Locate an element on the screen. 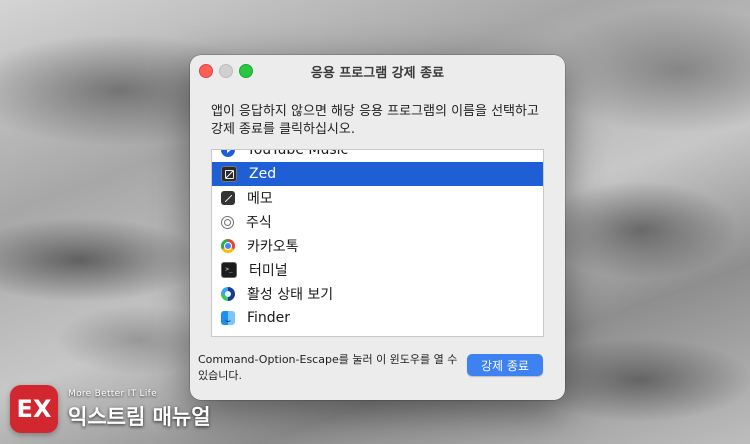  zed-icon is located at coordinates (229, 174).